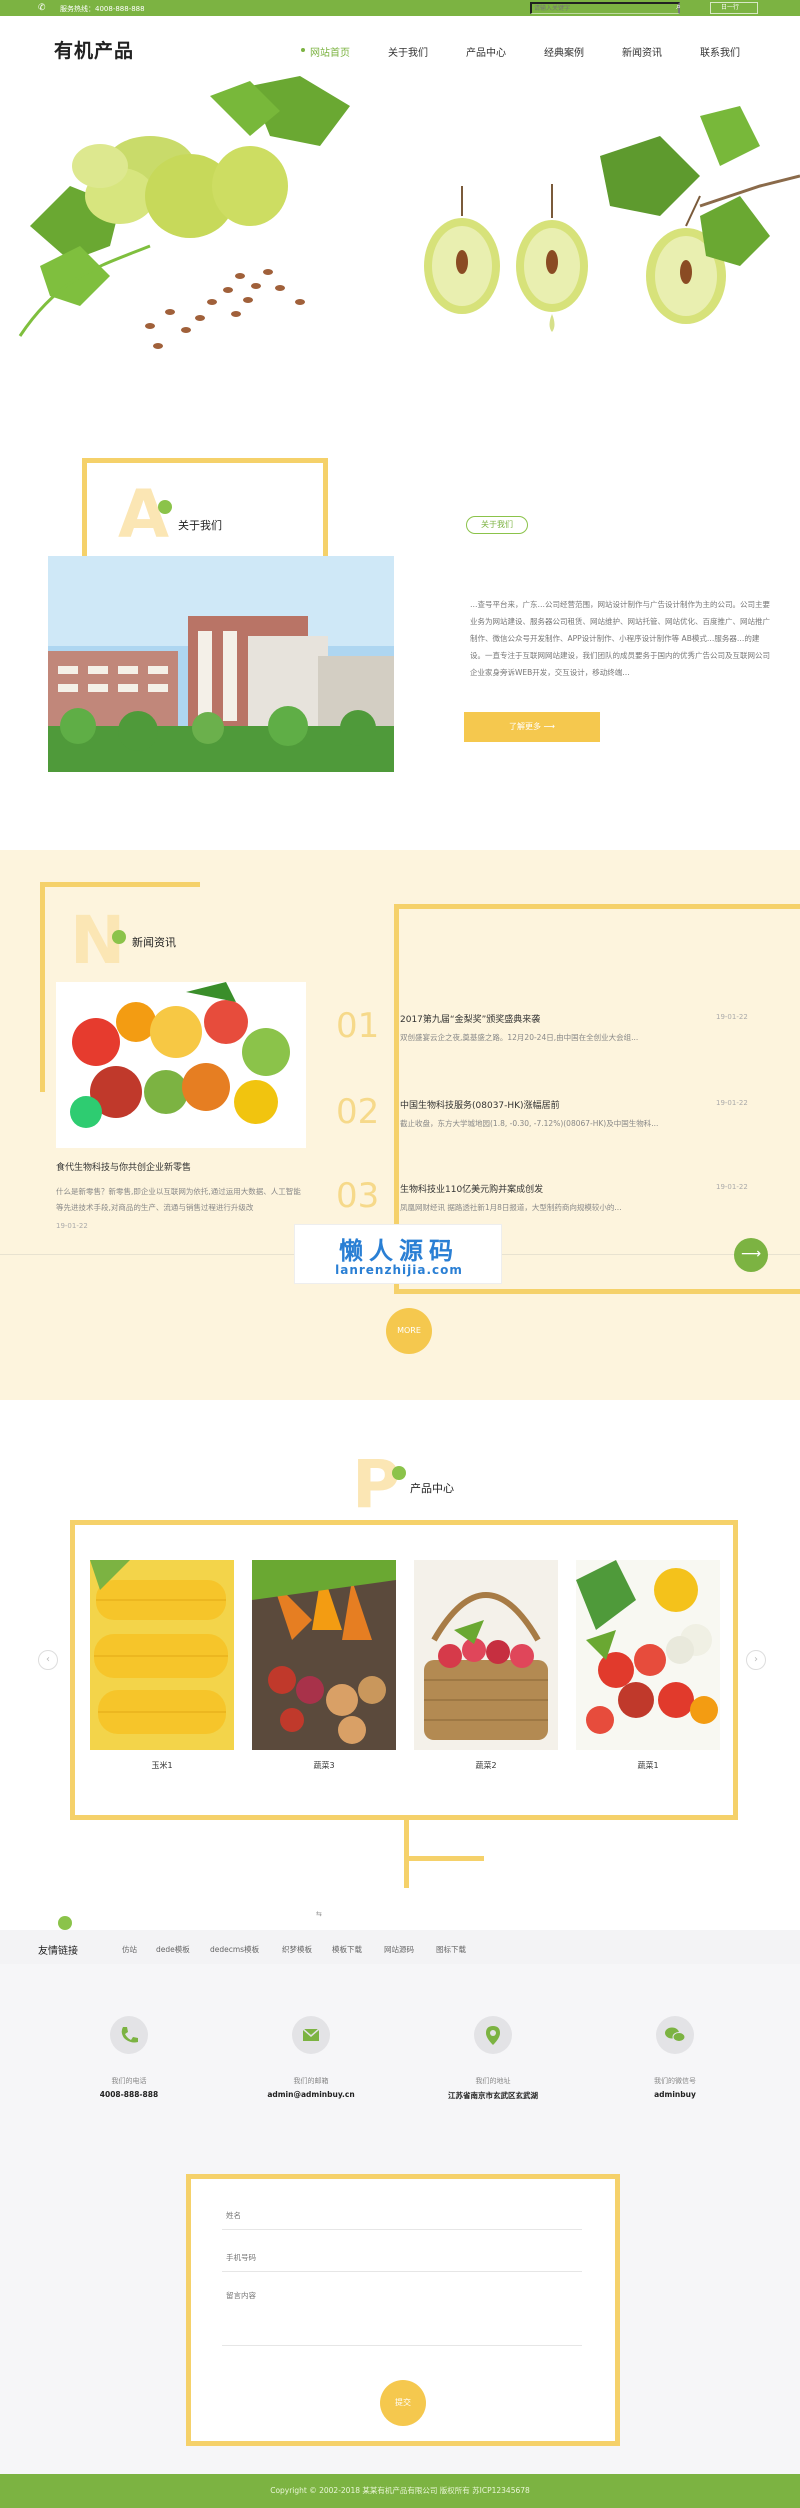  Describe the element at coordinates (129, 1949) in the screenshot. I see `friend-link: 仿站` at that location.